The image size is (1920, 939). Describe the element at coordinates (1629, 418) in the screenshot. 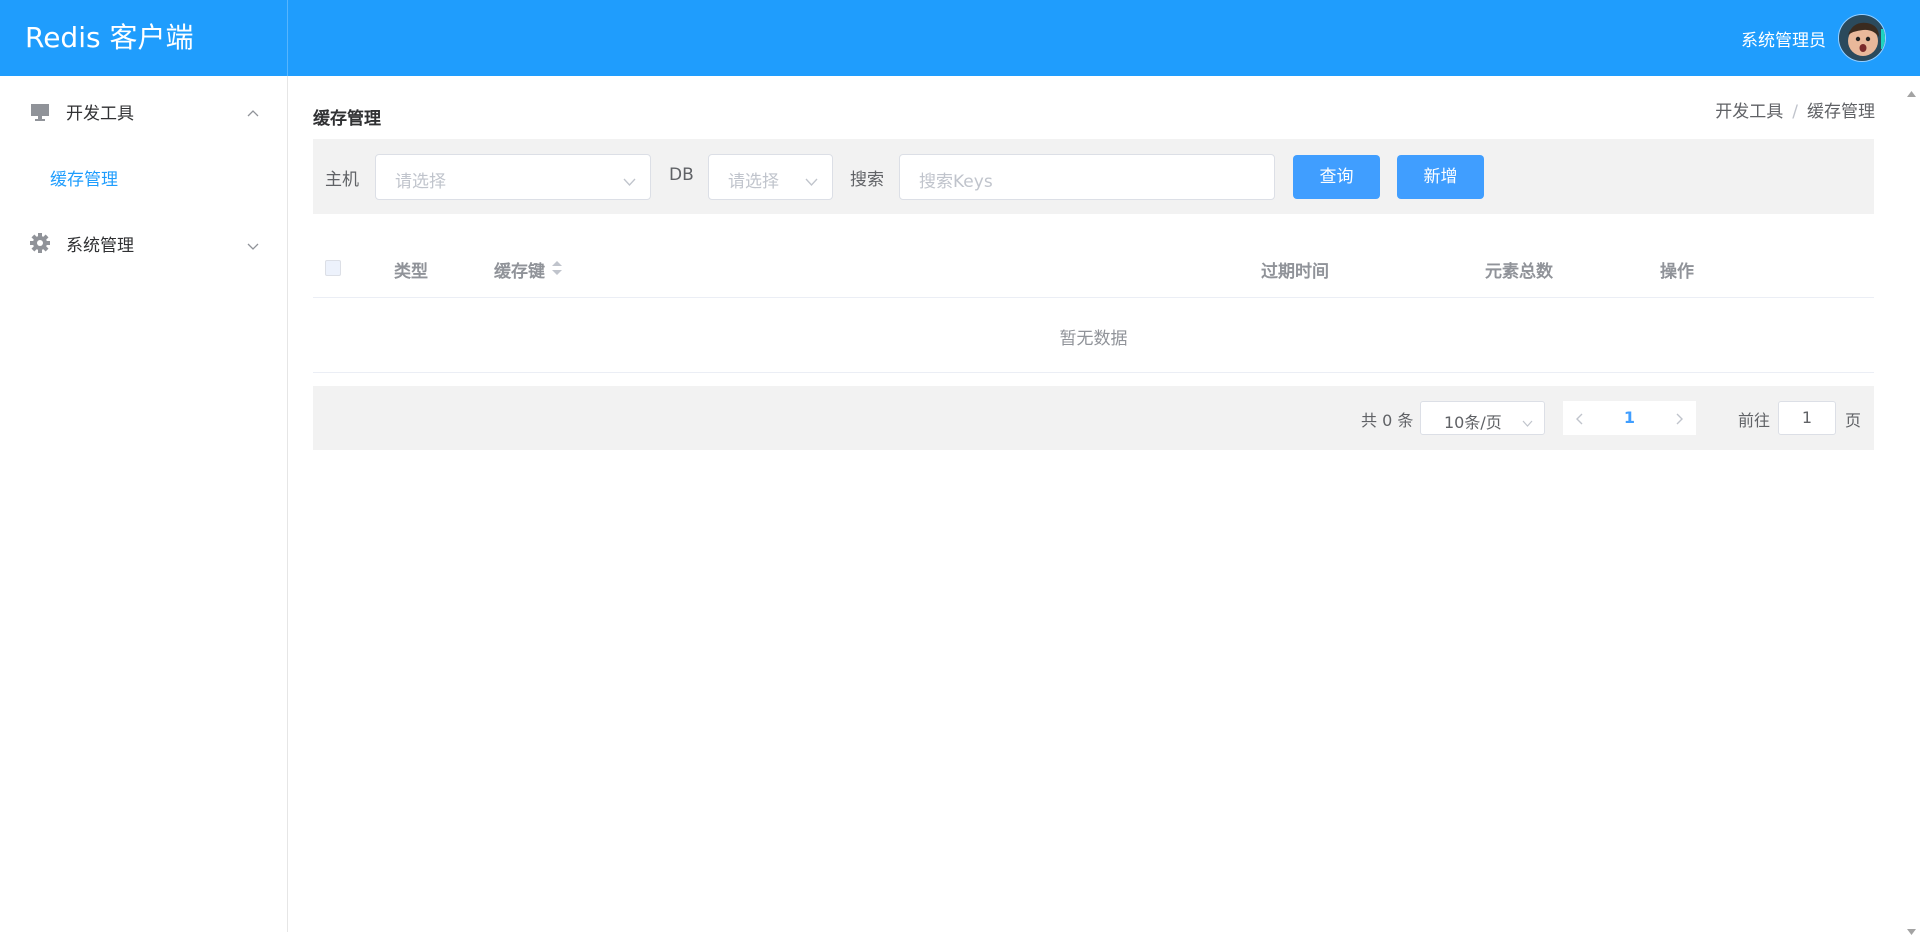

I see `pager: 1` at that location.